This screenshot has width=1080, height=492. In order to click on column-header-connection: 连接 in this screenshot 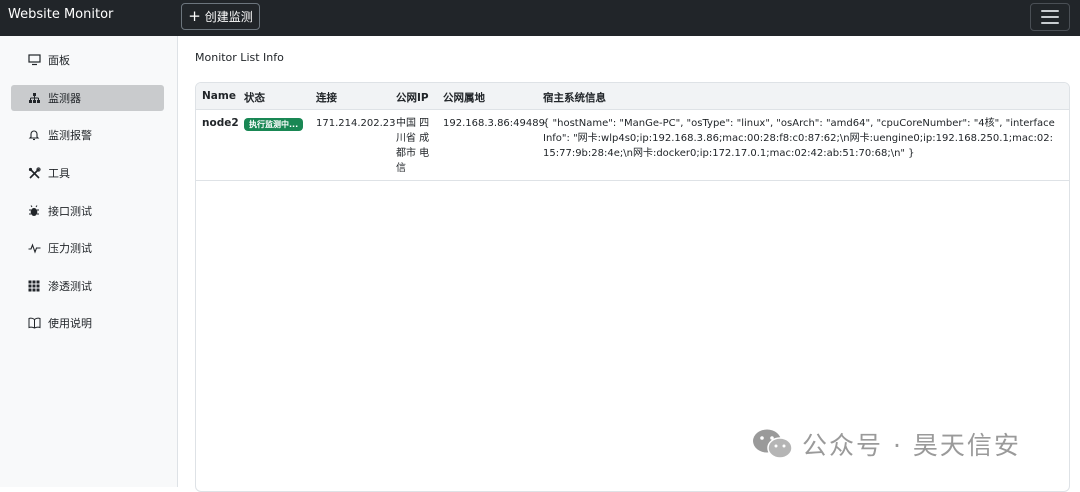, I will do `click(326, 98)`.